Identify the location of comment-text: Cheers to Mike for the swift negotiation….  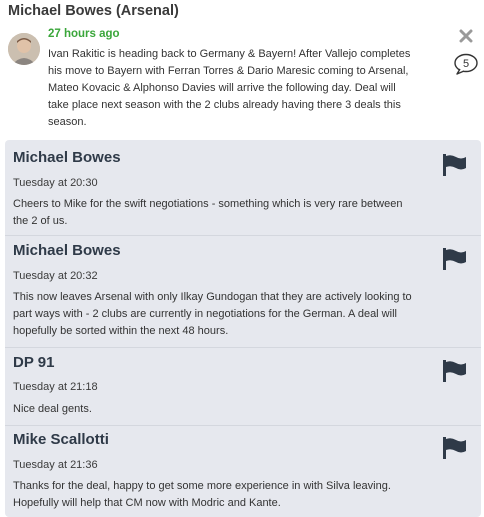
(208, 212).